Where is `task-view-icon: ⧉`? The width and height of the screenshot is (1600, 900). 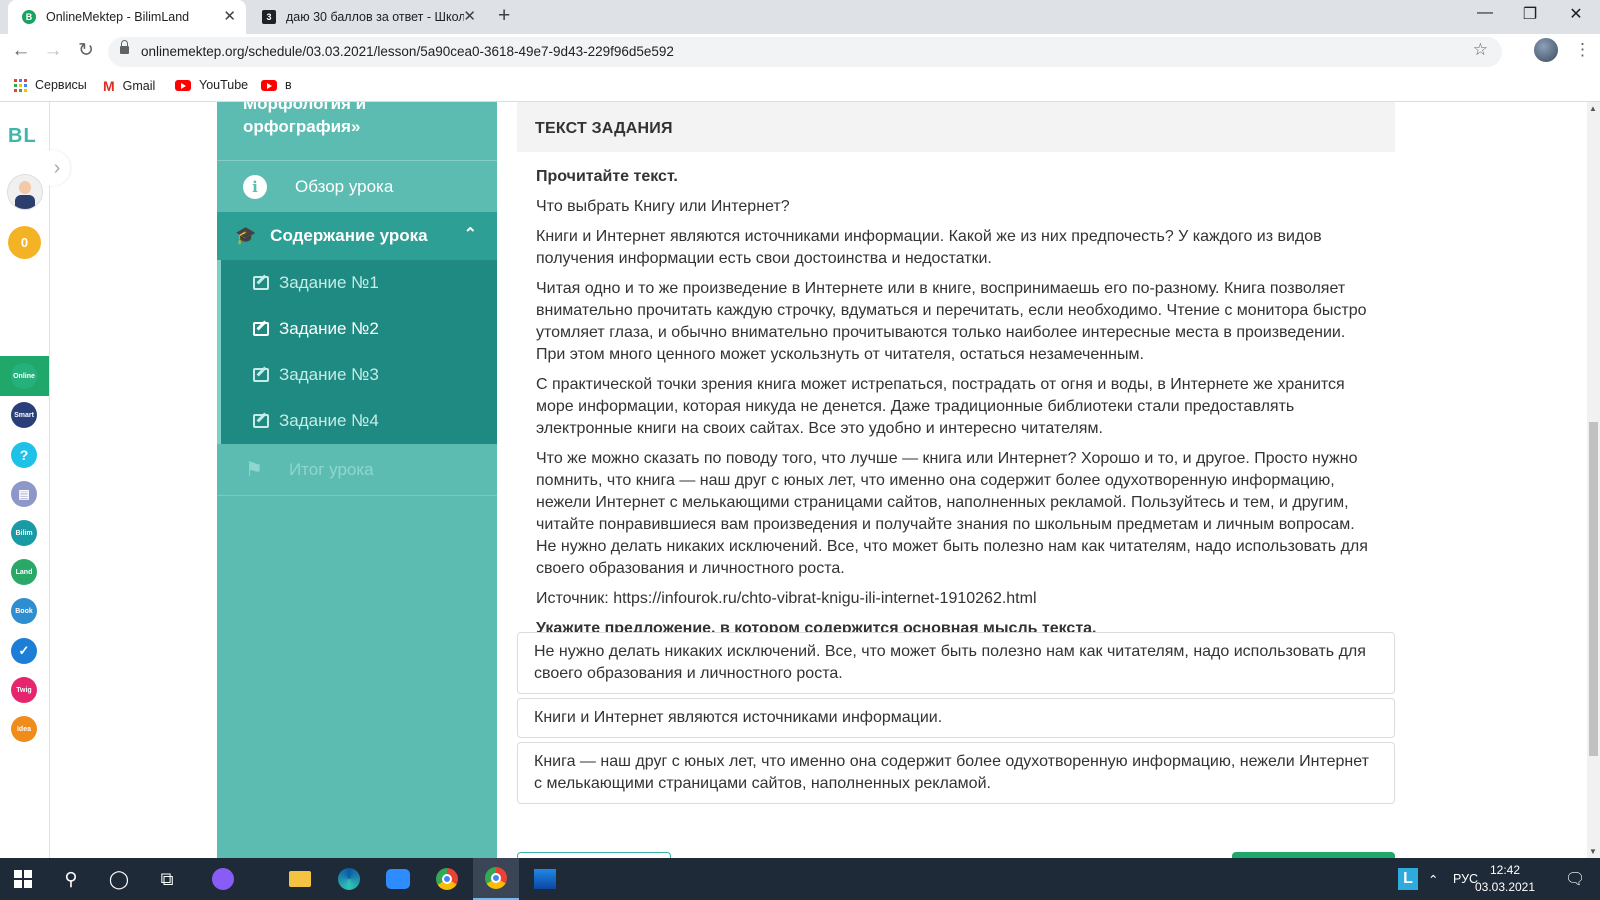 task-view-icon: ⧉ is located at coordinates (167, 879).